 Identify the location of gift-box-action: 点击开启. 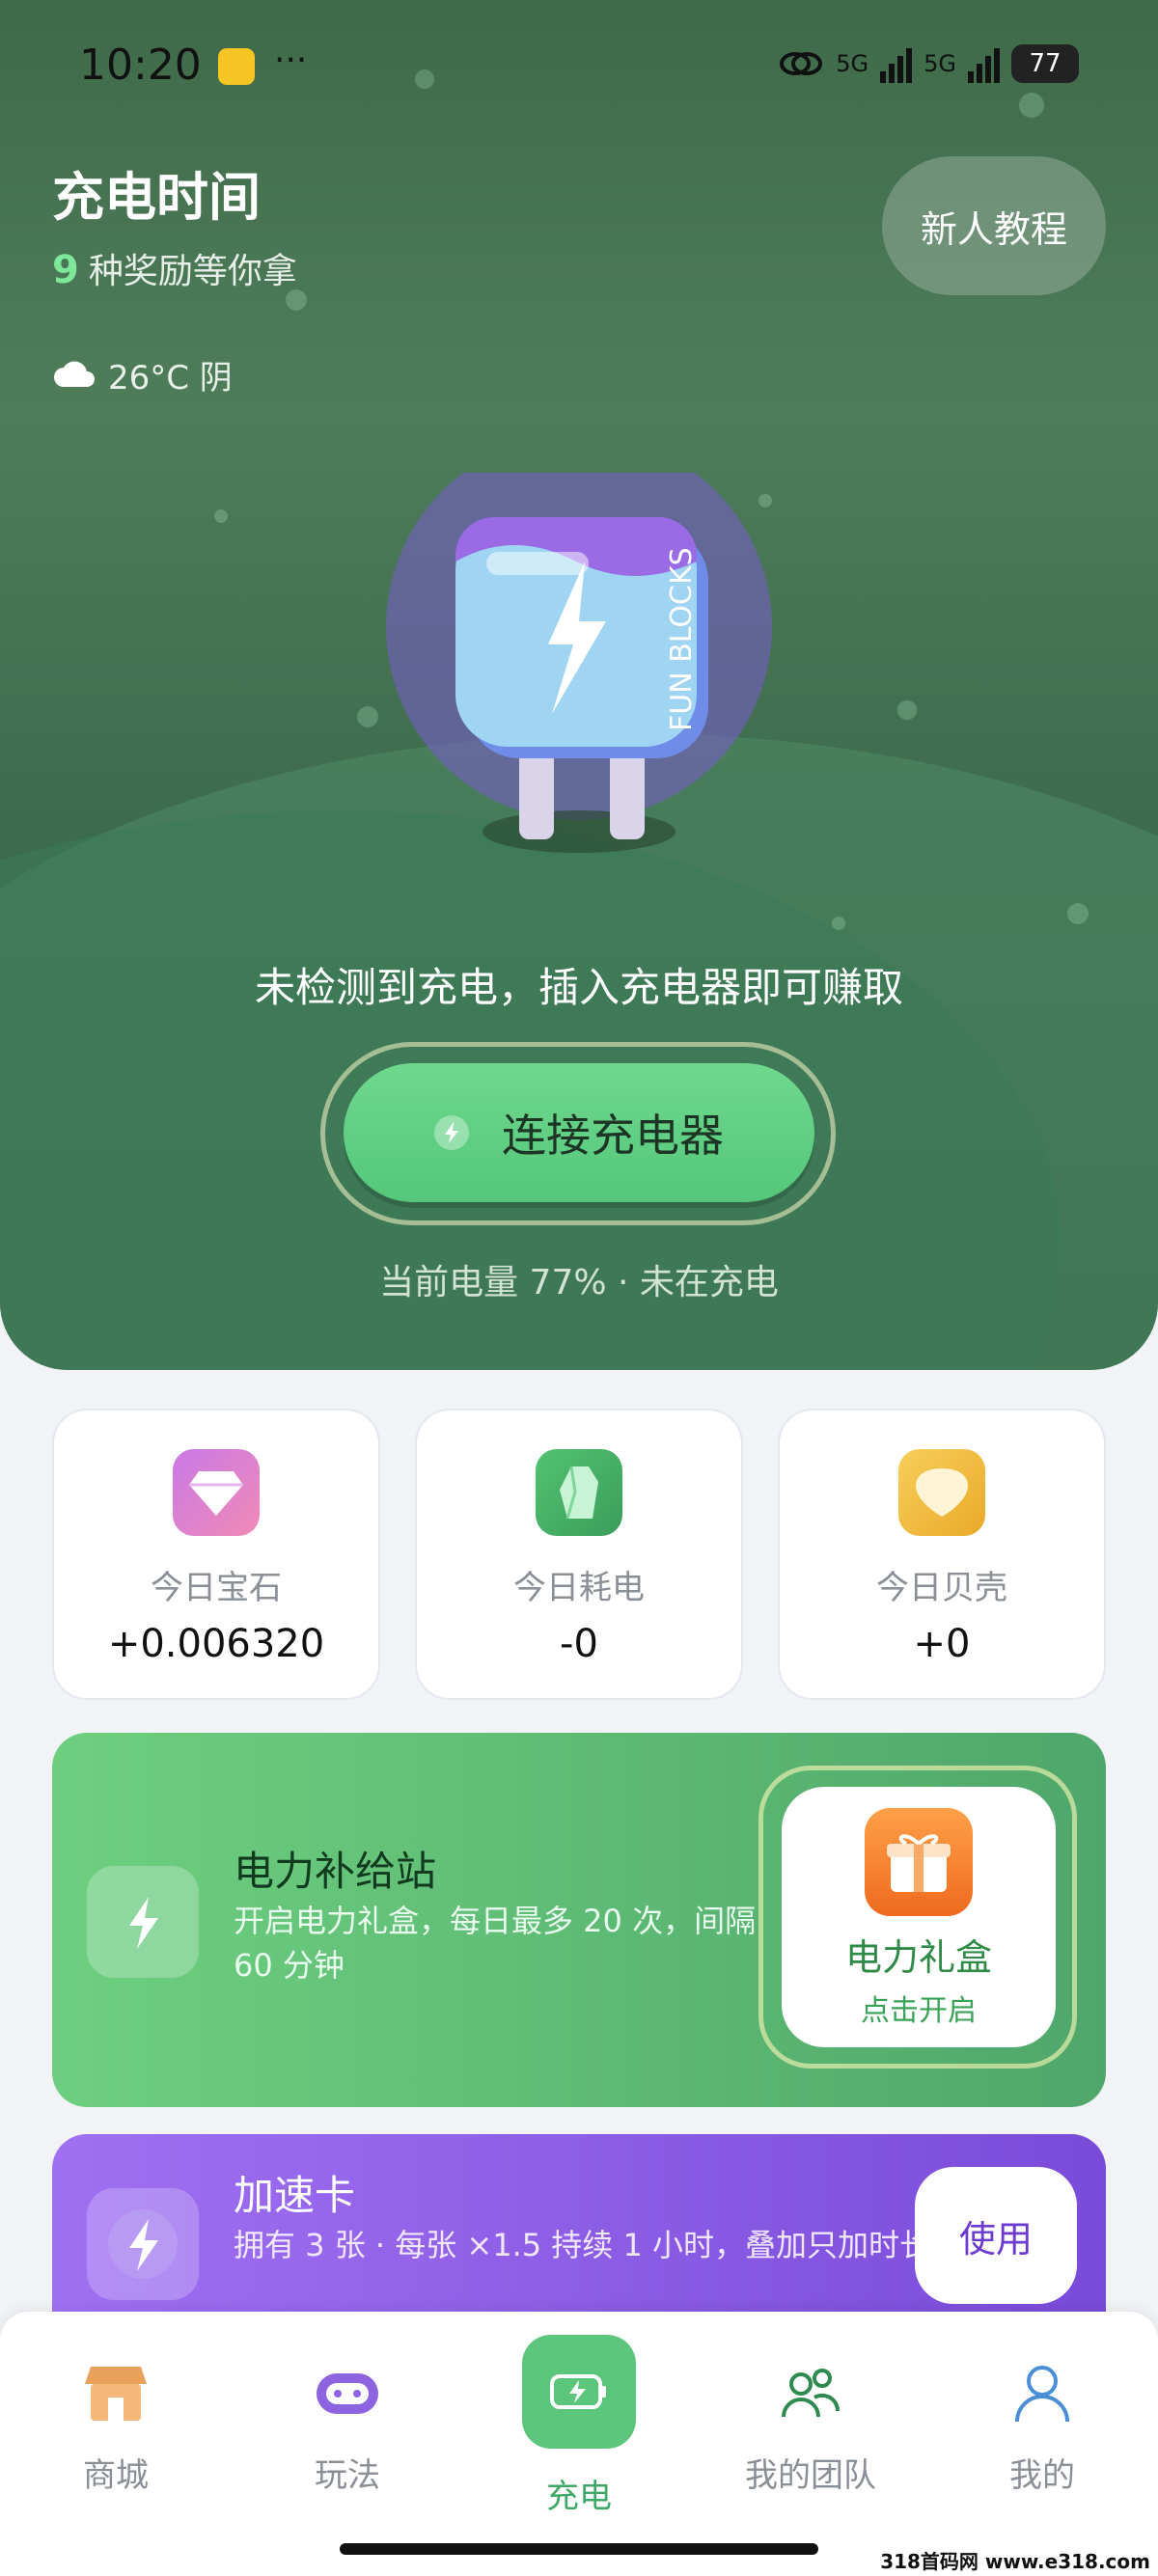
(919, 2011).